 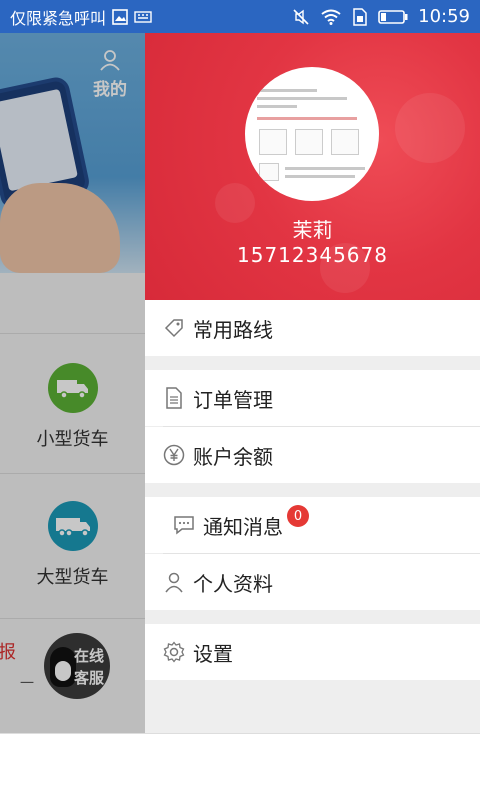 I want to click on menu-item-label: 设置, so click(x=213, y=653).